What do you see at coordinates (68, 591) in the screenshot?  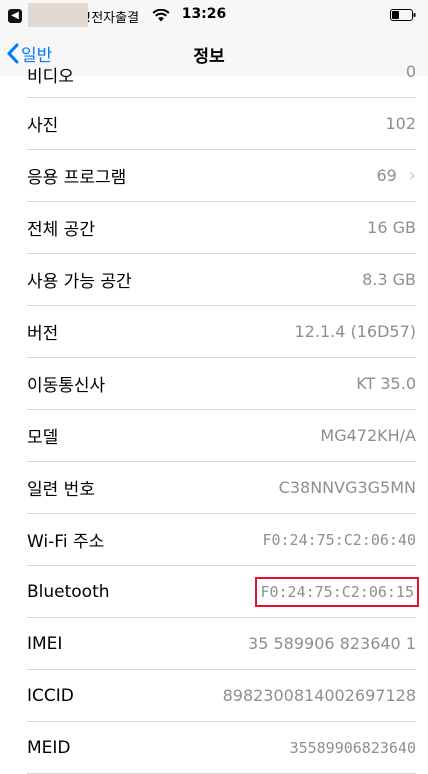 I see `row-label: Bluetooth` at bounding box center [68, 591].